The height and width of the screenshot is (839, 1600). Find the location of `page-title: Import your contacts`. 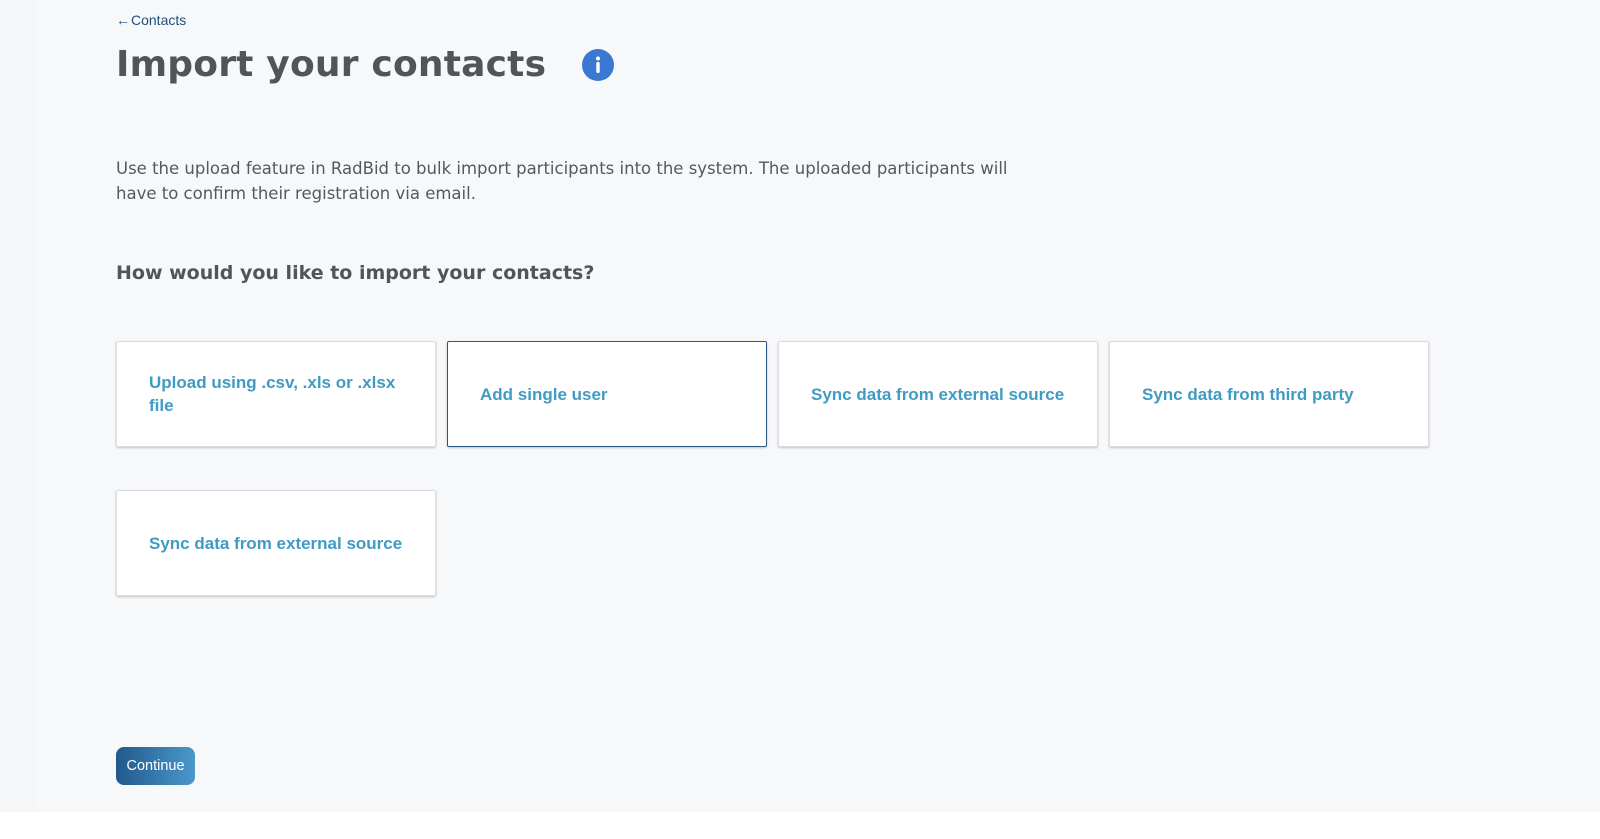

page-title: Import your contacts is located at coordinates (331, 64).